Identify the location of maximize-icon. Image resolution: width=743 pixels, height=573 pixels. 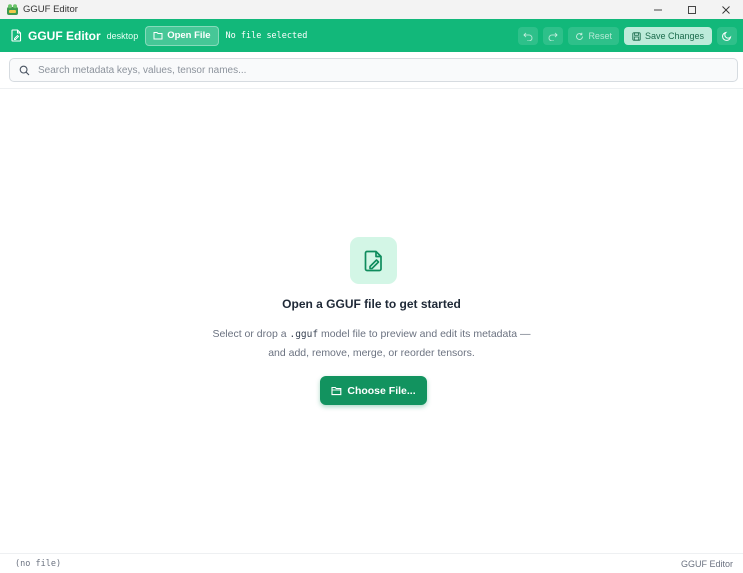
(692, 9).